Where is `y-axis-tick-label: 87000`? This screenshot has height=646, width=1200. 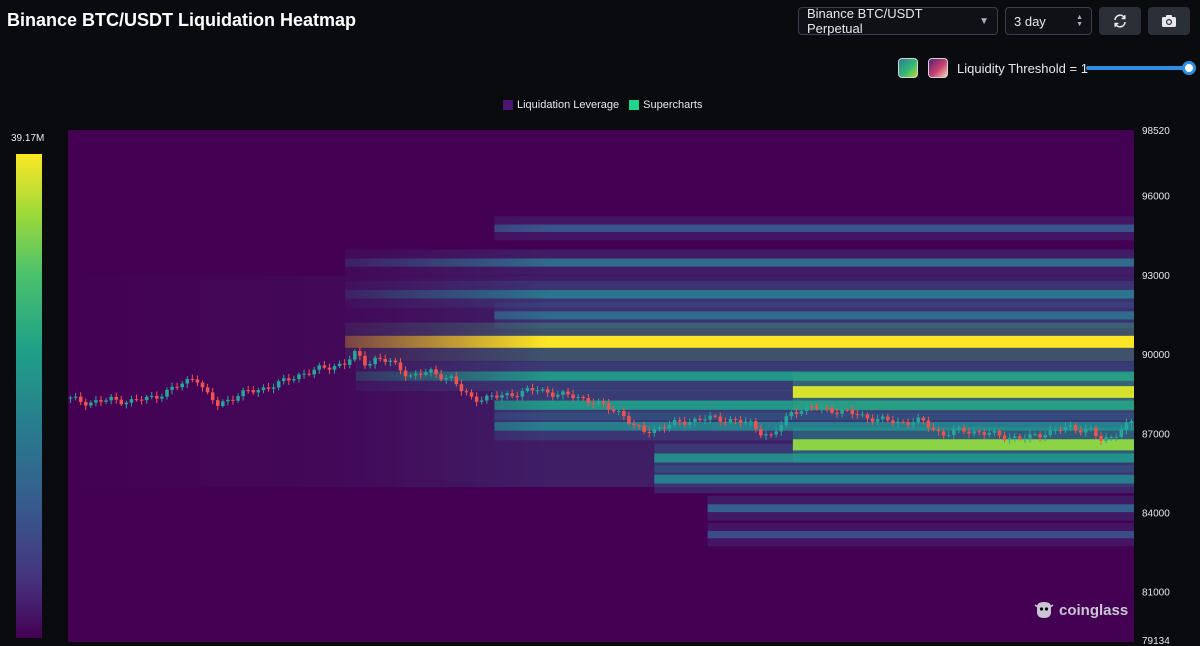
y-axis-tick-label: 87000 is located at coordinates (1156, 434).